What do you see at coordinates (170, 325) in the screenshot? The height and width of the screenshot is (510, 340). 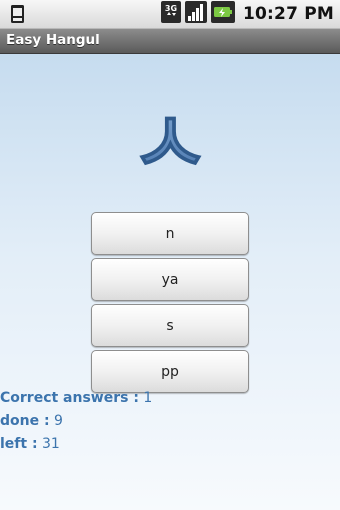 I see `answer-option-button: s` at bounding box center [170, 325].